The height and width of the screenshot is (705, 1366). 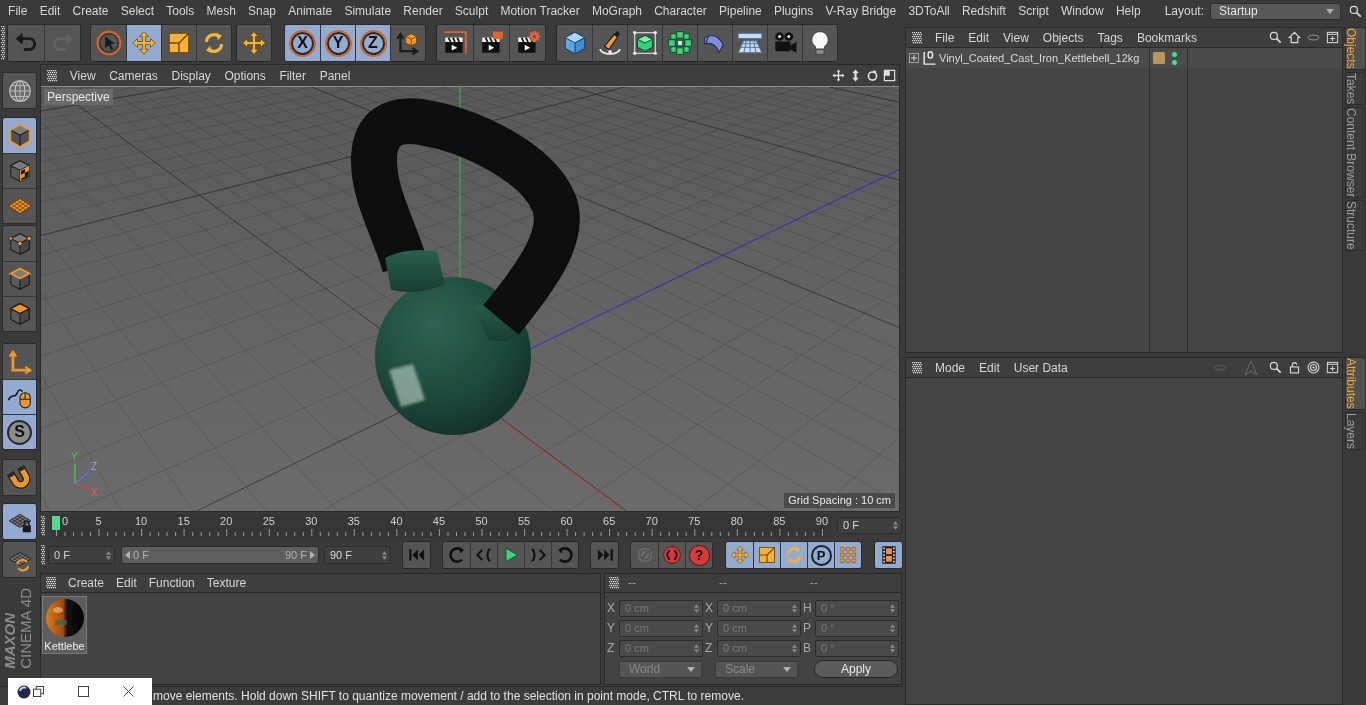 What do you see at coordinates (861, 11) in the screenshot?
I see `menu-item: V-Ray Bridge` at bounding box center [861, 11].